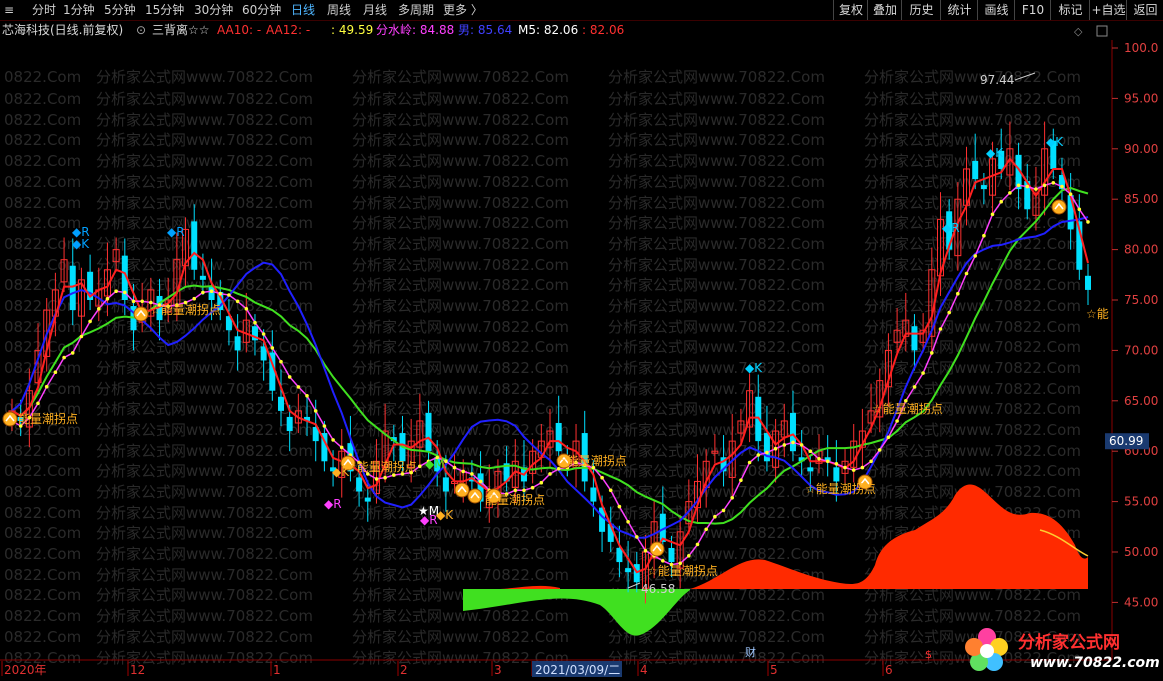 The height and width of the screenshot is (681, 1163). I want to click on diamond-icon: ◇, so click(1078, 31).